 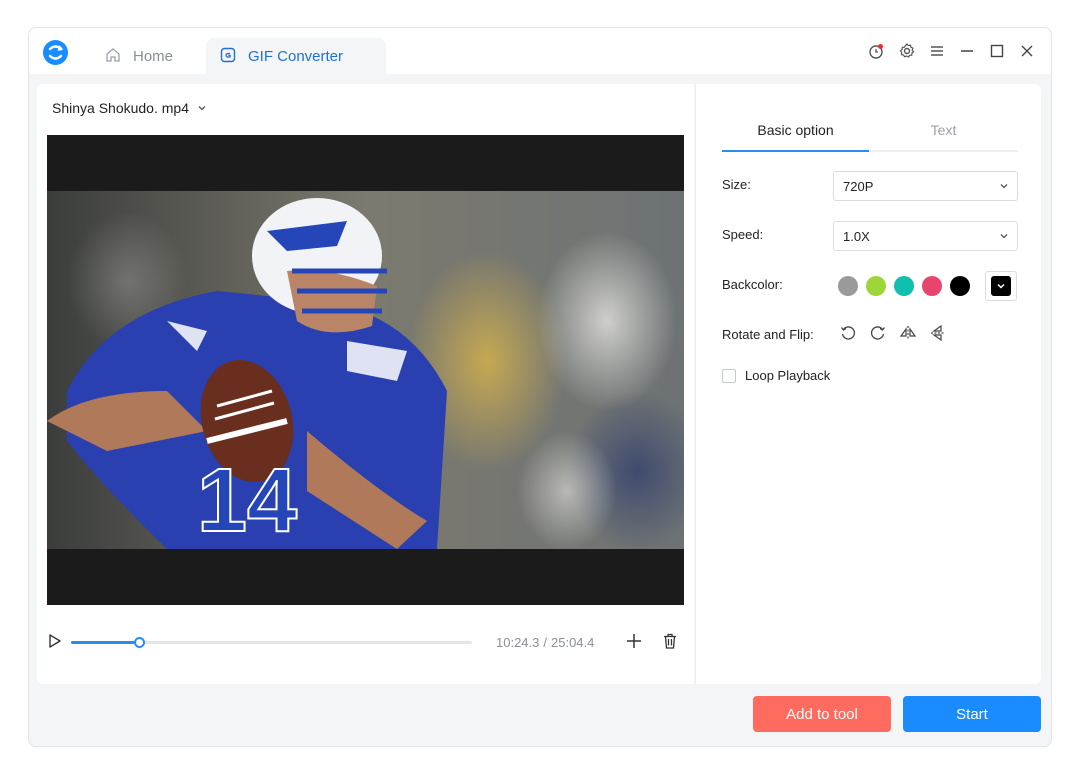 What do you see at coordinates (972, 714) in the screenshot?
I see `start-button: Start` at bounding box center [972, 714].